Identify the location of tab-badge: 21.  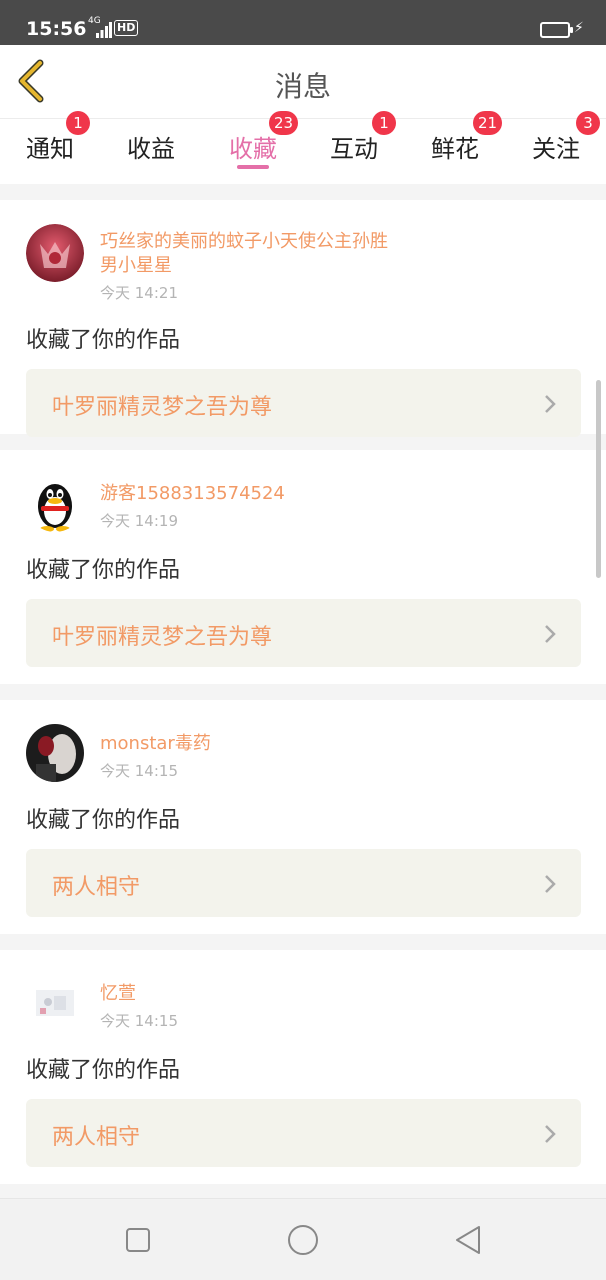
(488, 123).